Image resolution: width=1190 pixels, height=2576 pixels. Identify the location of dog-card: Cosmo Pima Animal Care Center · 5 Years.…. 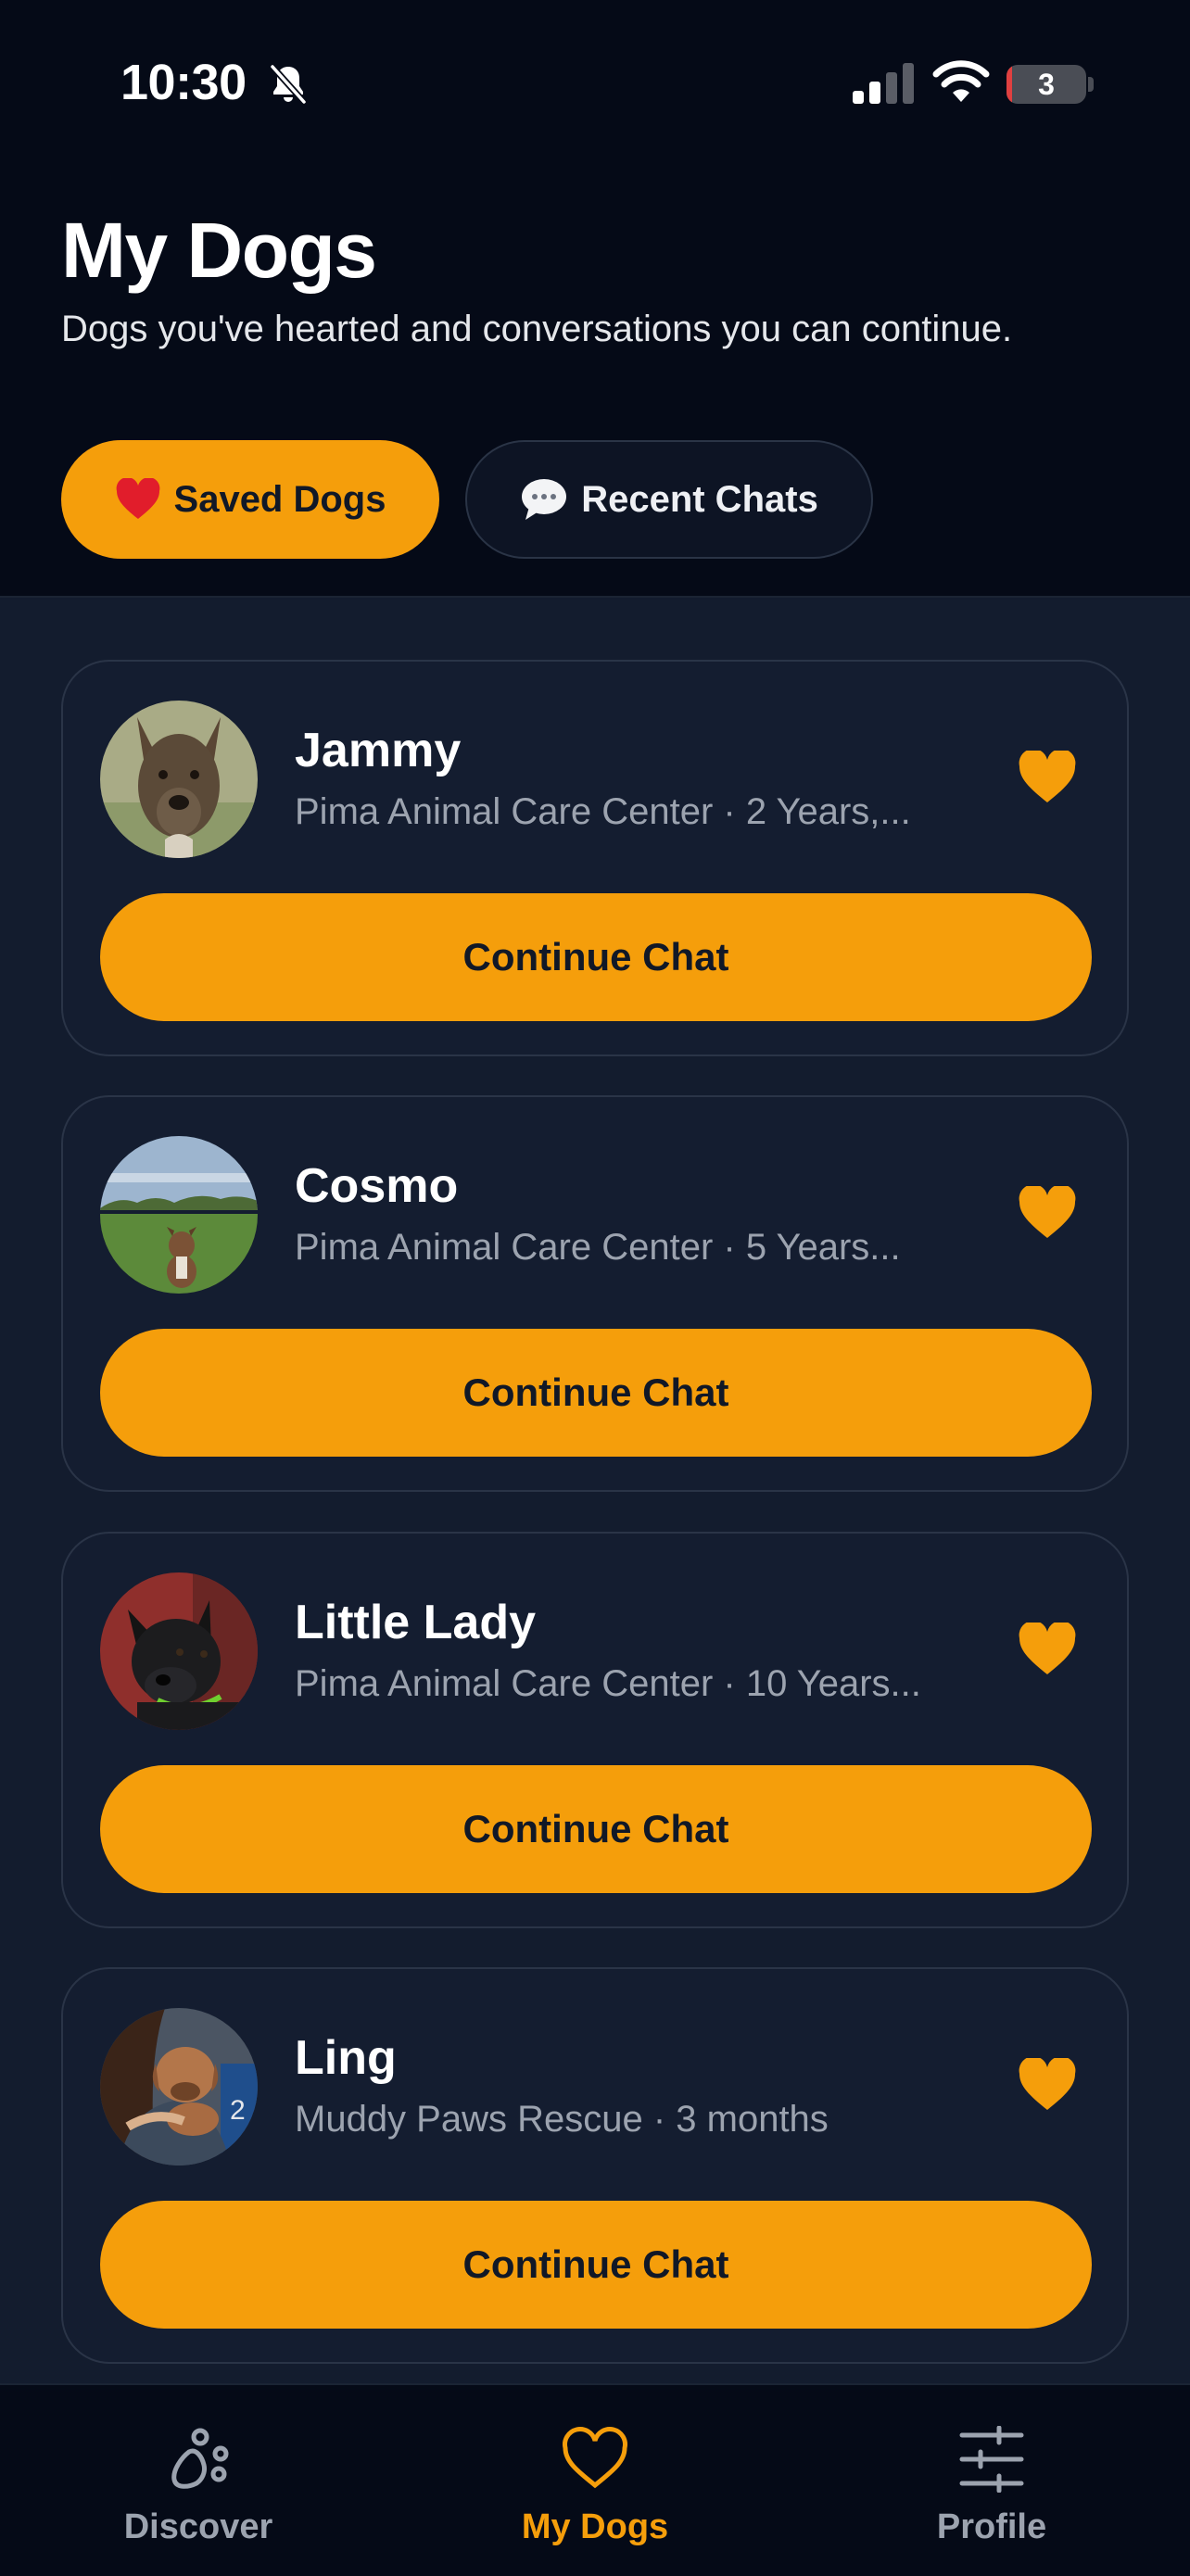
(595, 1293).